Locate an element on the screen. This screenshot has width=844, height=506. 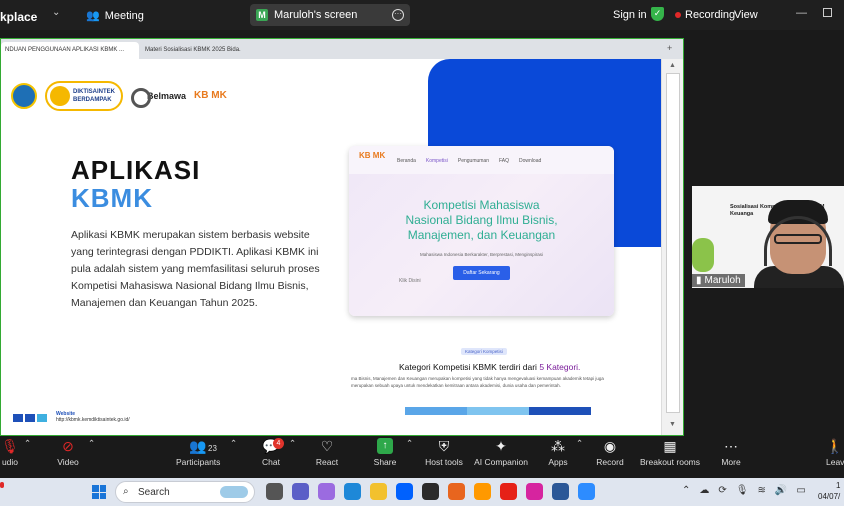
apps-label: Apps is located at coordinates (558, 462).